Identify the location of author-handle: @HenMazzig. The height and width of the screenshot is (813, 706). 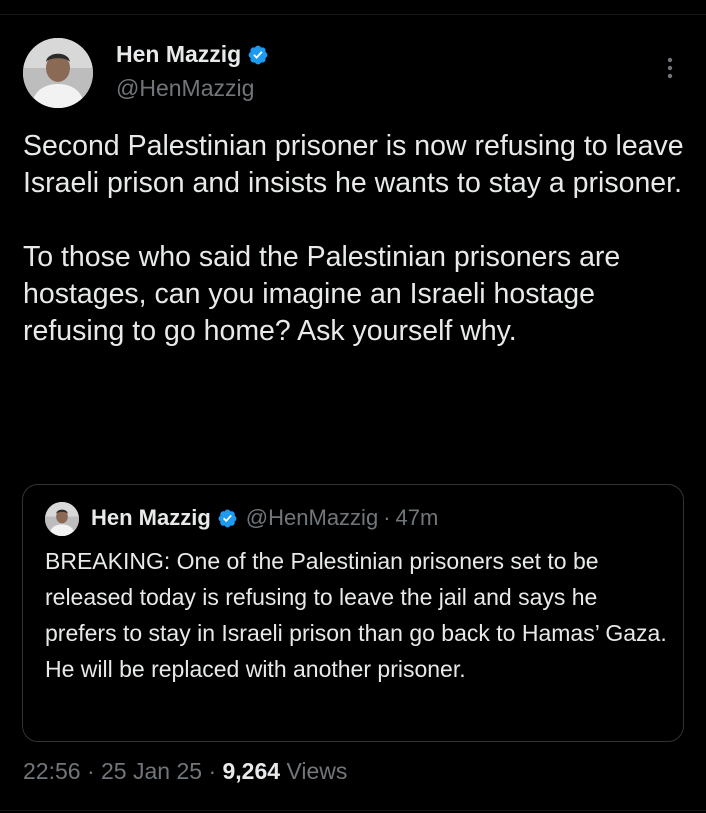
(185, 88).